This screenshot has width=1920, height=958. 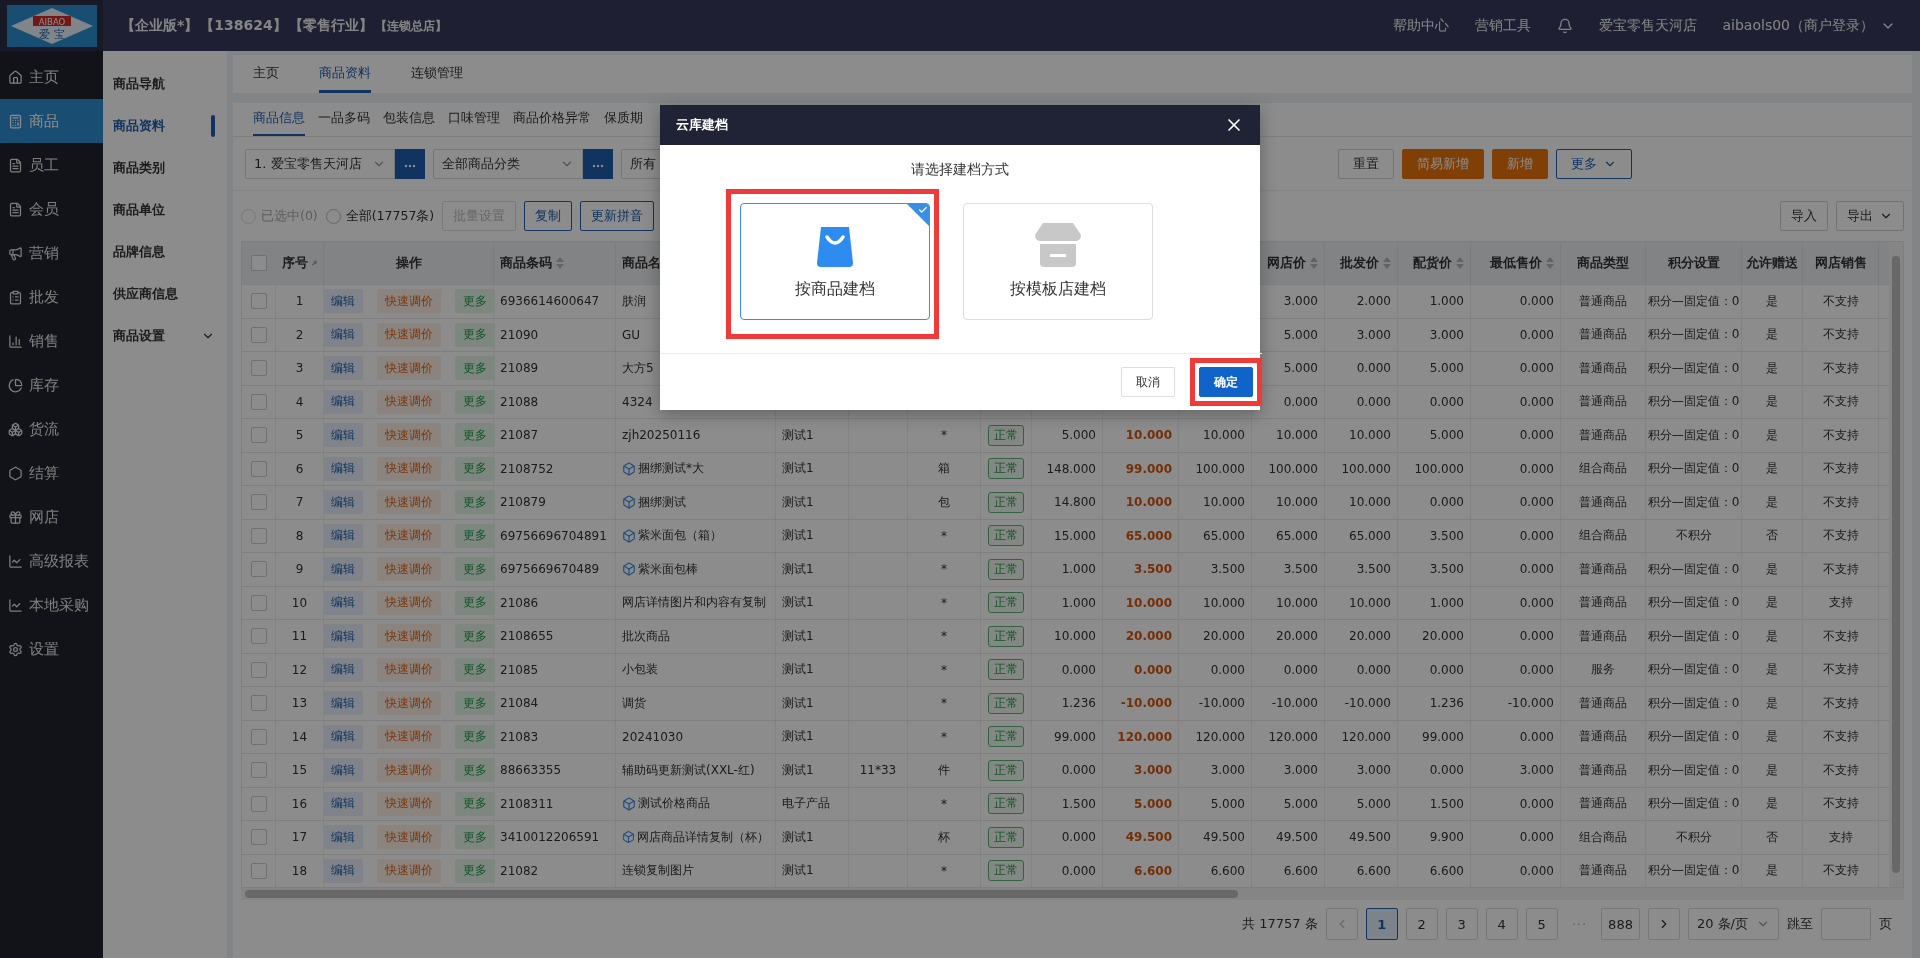 I want to click on page-button: 5, so click(x=1541, y=924).